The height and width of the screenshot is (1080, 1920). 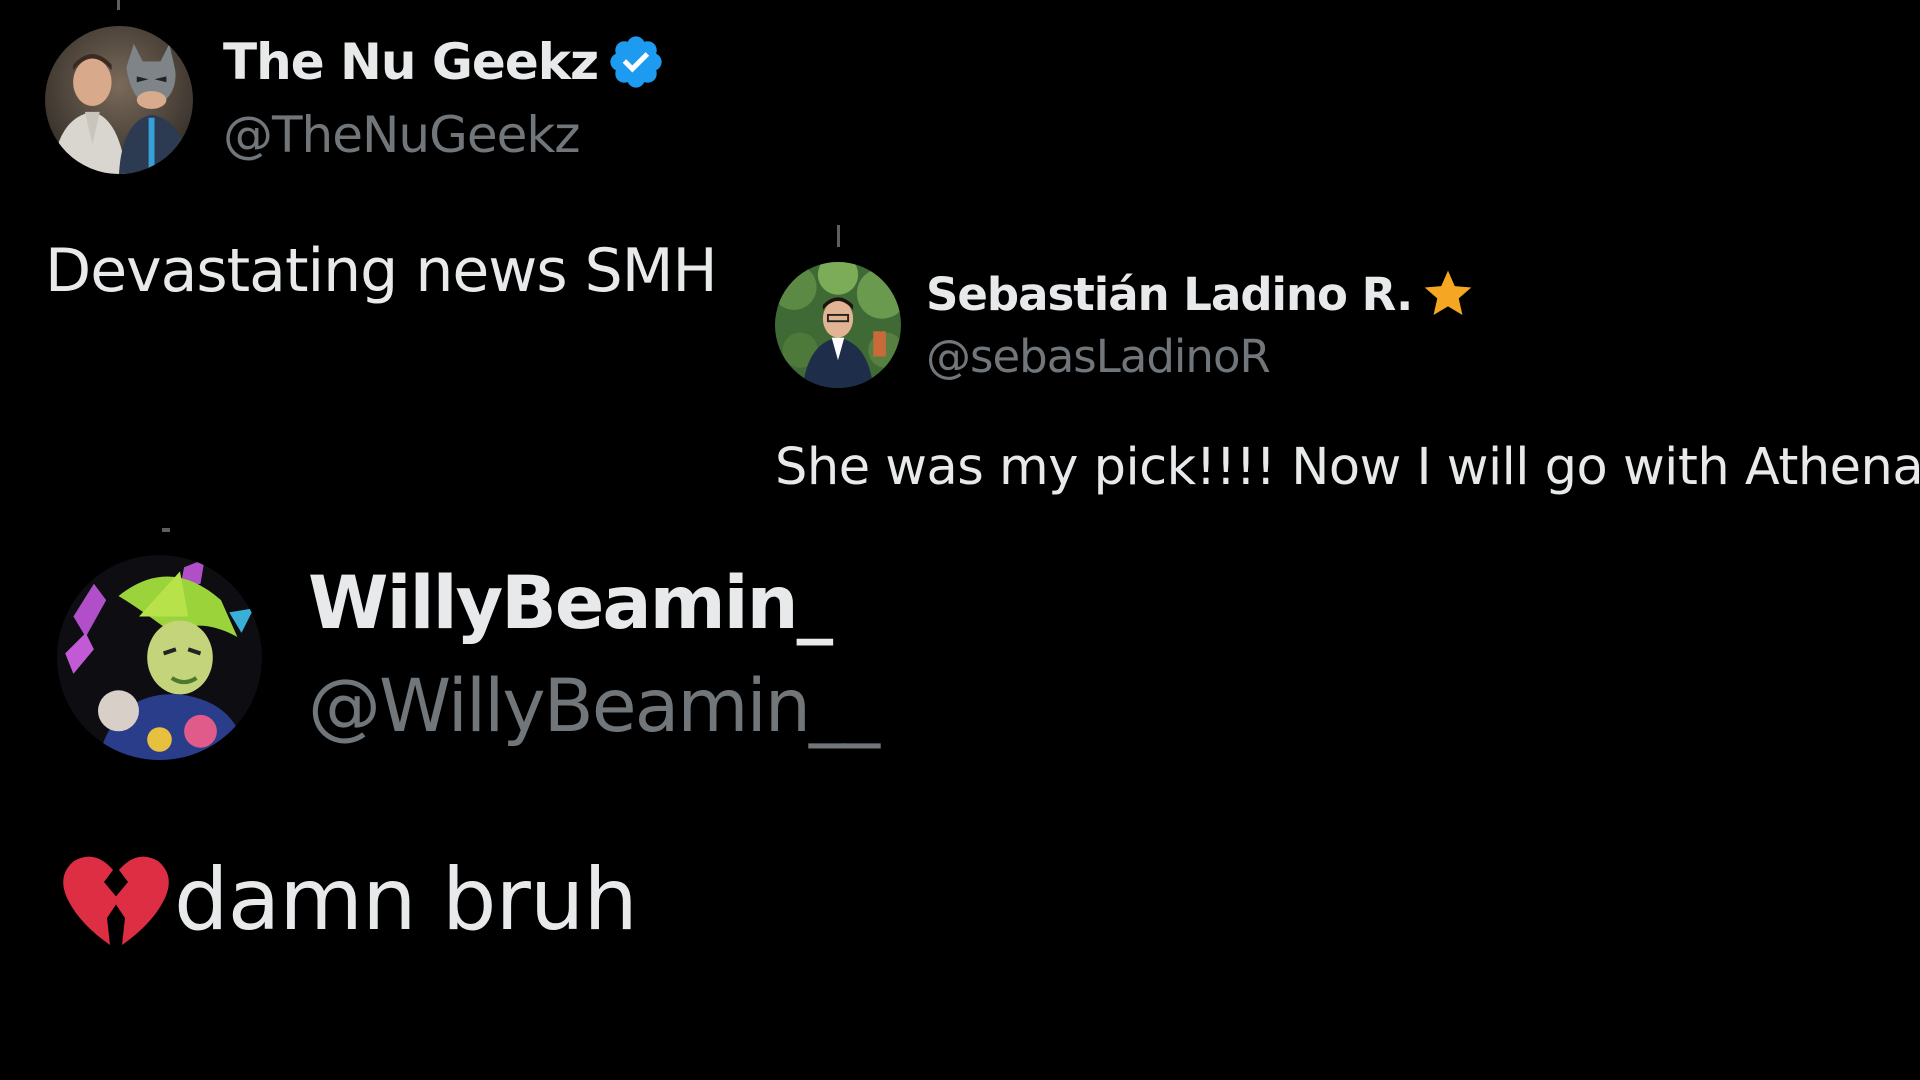 I want to click on tweet-text: damn bruh, so click(x=406, y=900).